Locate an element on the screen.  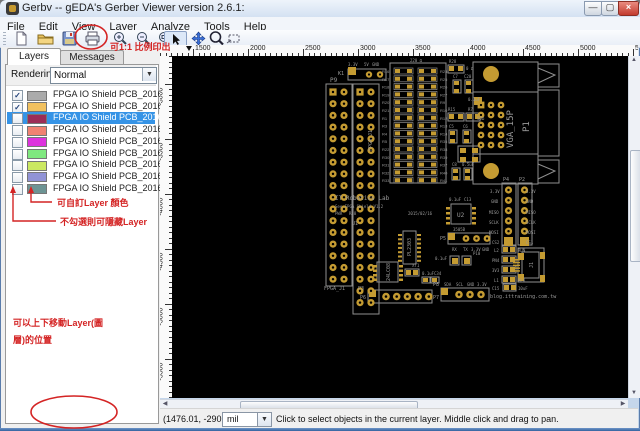
pcb-silkscreen-label: L2 is located at coordinates (496, 250).